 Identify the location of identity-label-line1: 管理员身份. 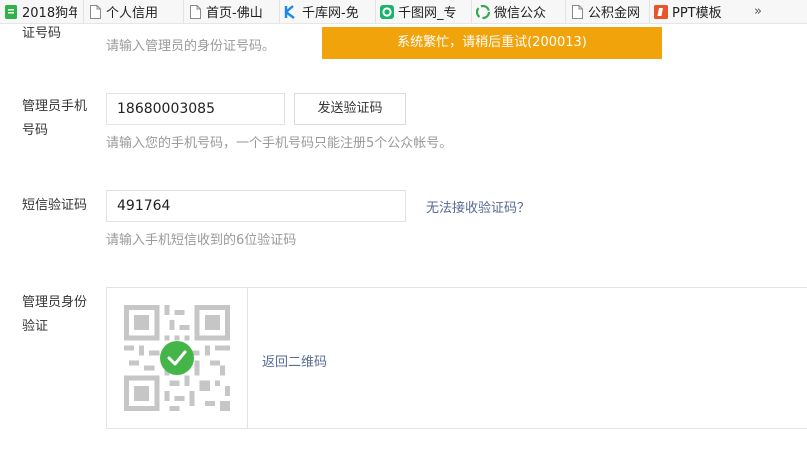
(55, 302).